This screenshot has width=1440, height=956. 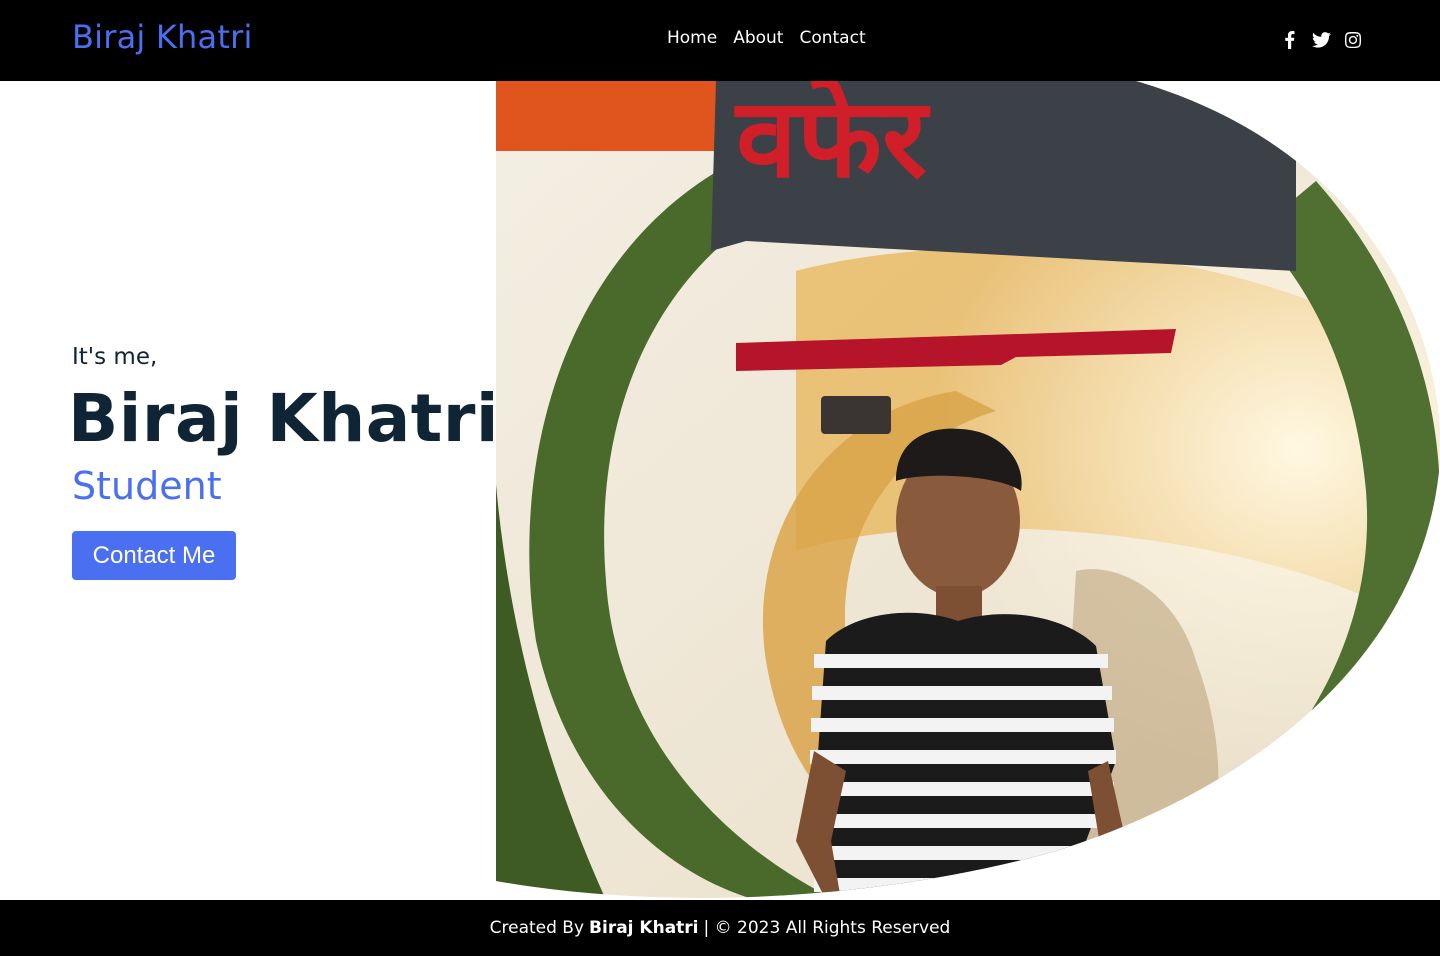 I want to click on footer-prefix: Created By, so click(x=537, y=928).